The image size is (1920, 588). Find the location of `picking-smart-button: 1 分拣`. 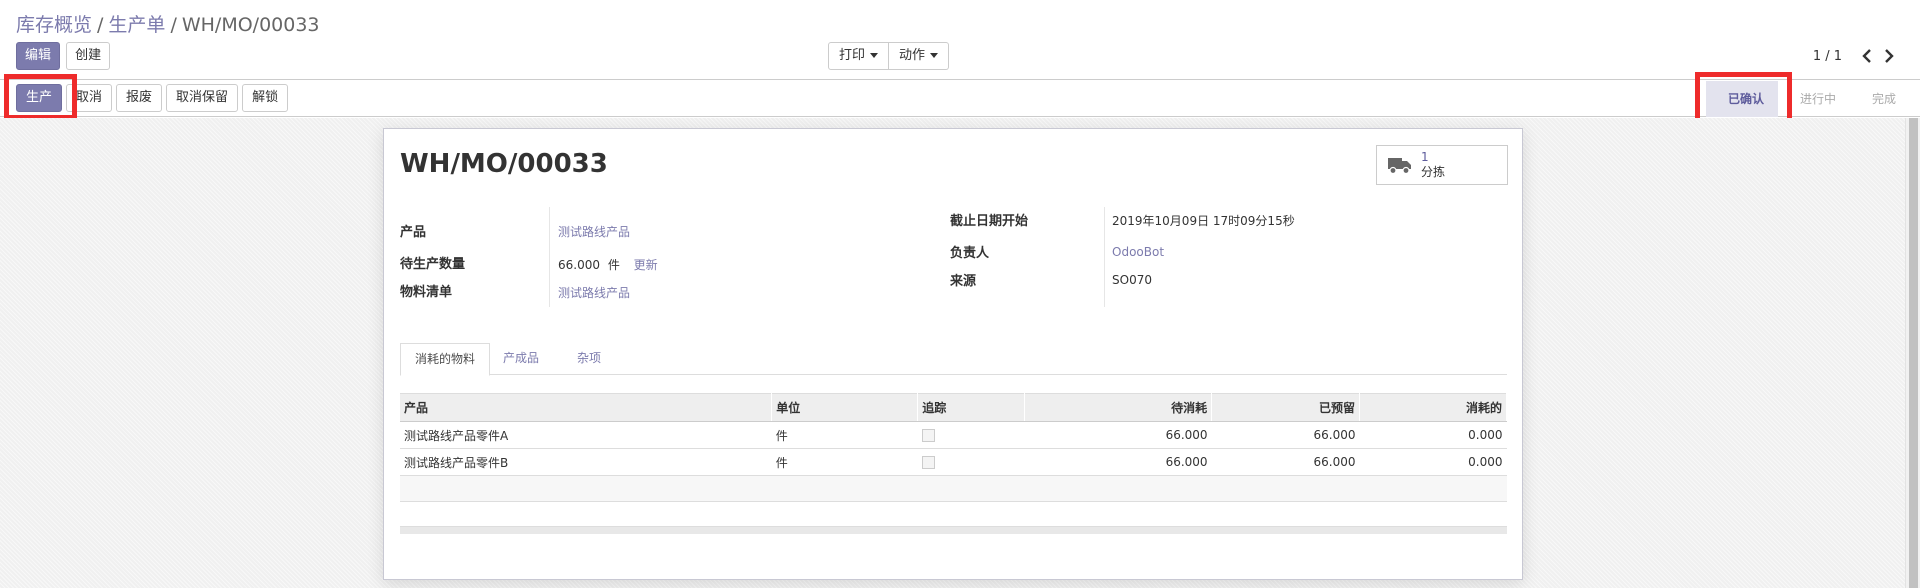

picking-smart-button: 1 分拣 is located at coordinates (1442, 165).